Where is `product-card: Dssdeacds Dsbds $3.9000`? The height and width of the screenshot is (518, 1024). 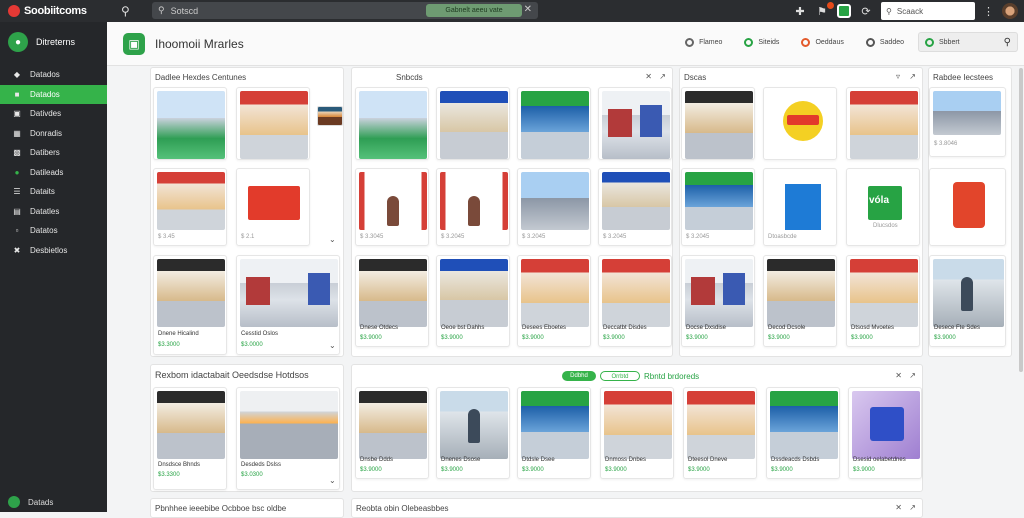
product-card: Dssdeacds Dsbds $3.9000 is located at coordinates (803, 433).